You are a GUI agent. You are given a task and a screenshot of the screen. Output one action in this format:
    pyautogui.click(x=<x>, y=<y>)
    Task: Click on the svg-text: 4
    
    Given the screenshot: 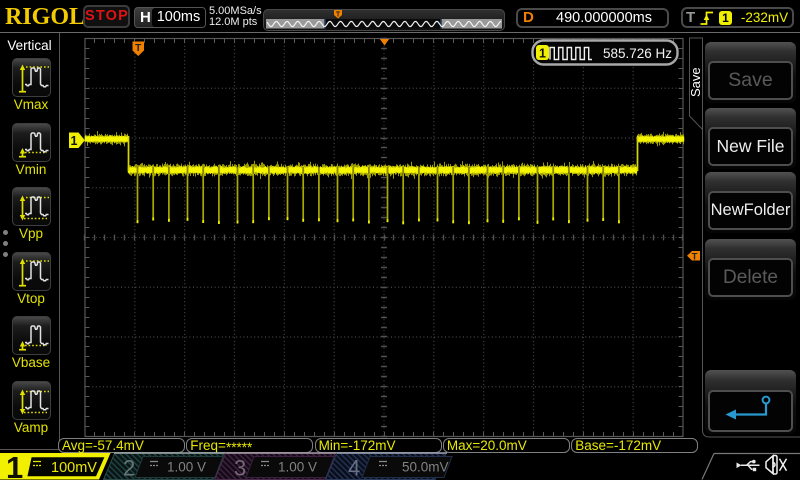 What is the action you would take?
    pyautogui.click(x=354, y=468)
    